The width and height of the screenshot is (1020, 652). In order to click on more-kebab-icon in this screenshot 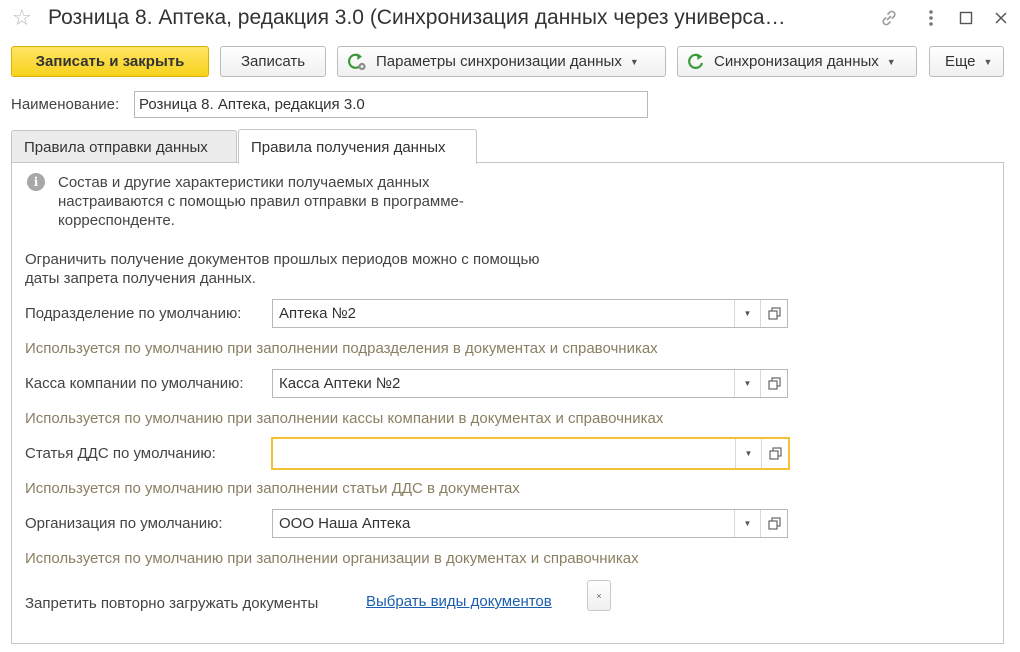, I will do `click(931, 18)`.